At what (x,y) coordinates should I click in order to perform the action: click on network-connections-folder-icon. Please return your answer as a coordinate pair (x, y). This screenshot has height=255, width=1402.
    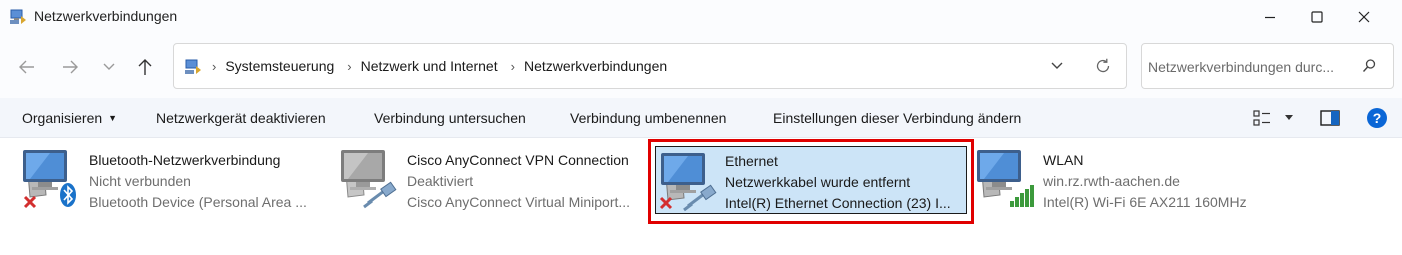
    Looking at the image, I should click on (193, 67).